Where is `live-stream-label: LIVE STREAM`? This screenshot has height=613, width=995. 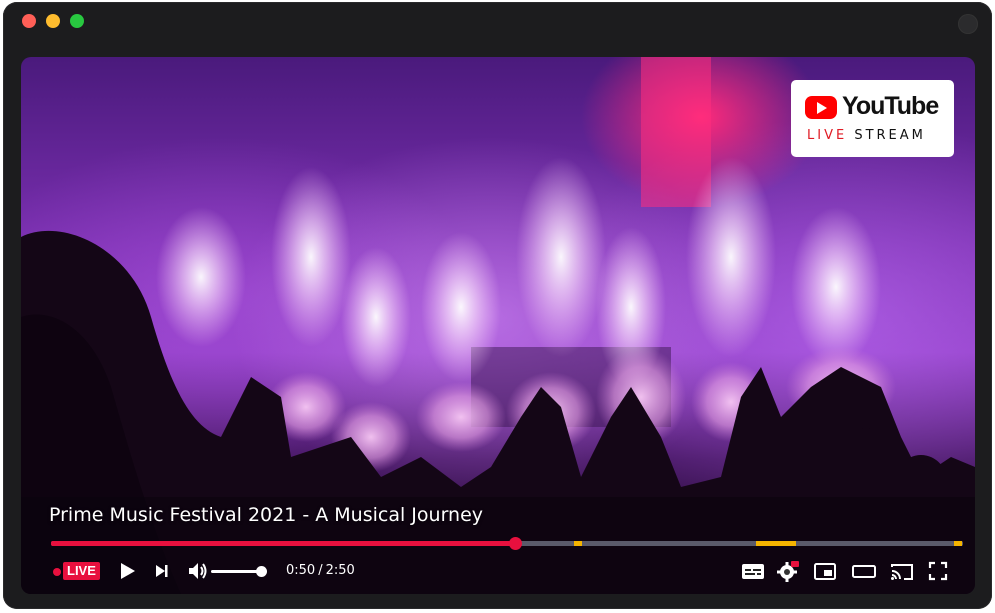 live-stream-label: LIVE STREAM is located at coordinates (866, 135).